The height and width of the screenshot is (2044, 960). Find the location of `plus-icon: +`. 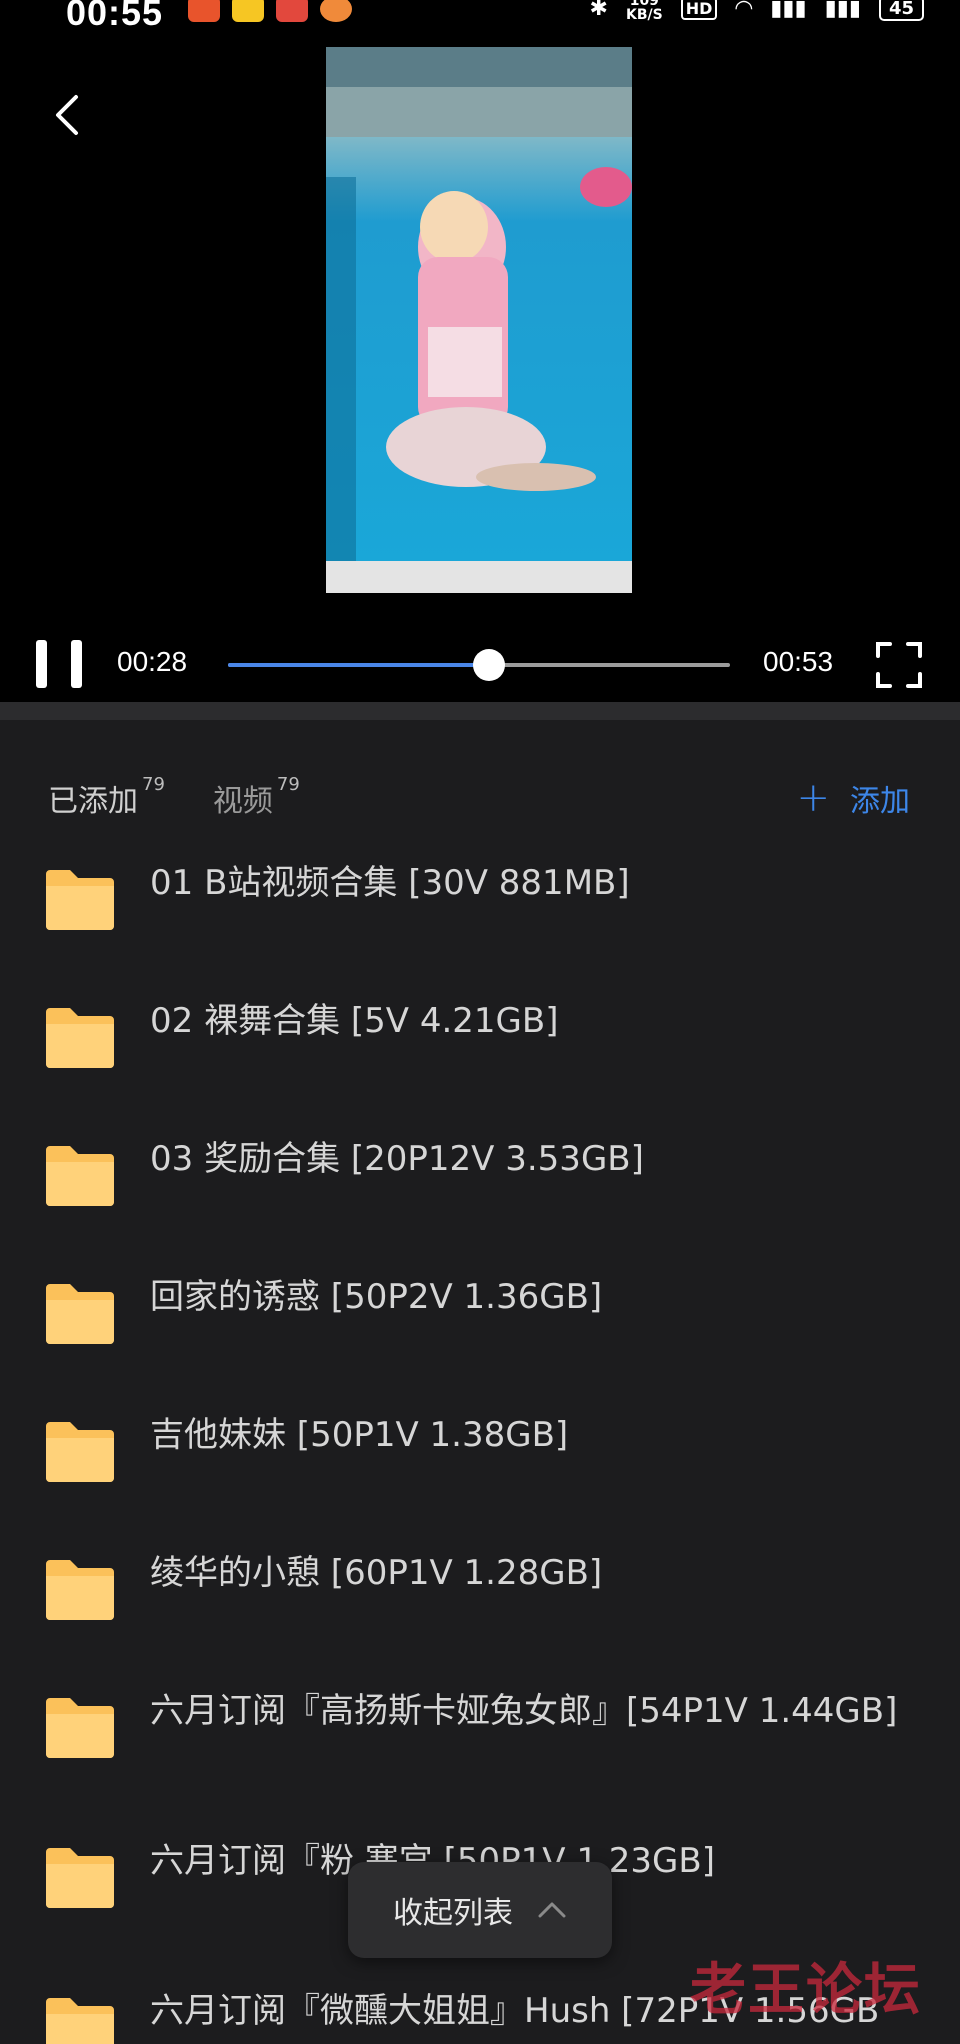

plus-icon: + is located at coordinates (813, 798).